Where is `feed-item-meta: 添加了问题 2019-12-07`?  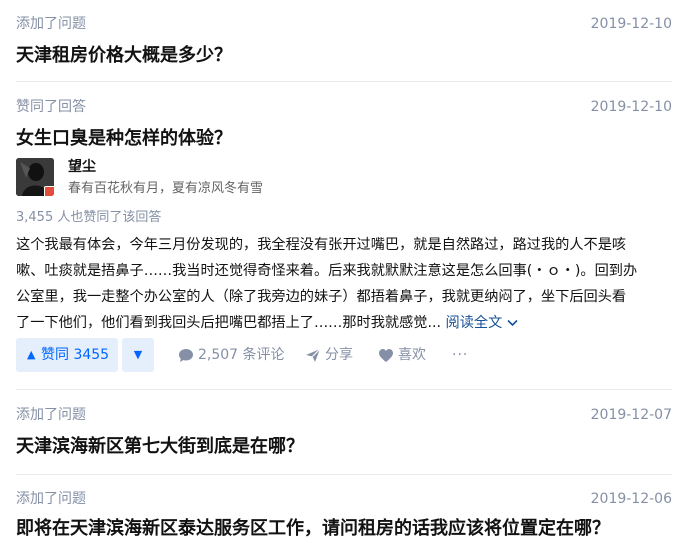 feed-item-meta: 添加了问题 2019-12-07 is located at coordinates (344, 415).